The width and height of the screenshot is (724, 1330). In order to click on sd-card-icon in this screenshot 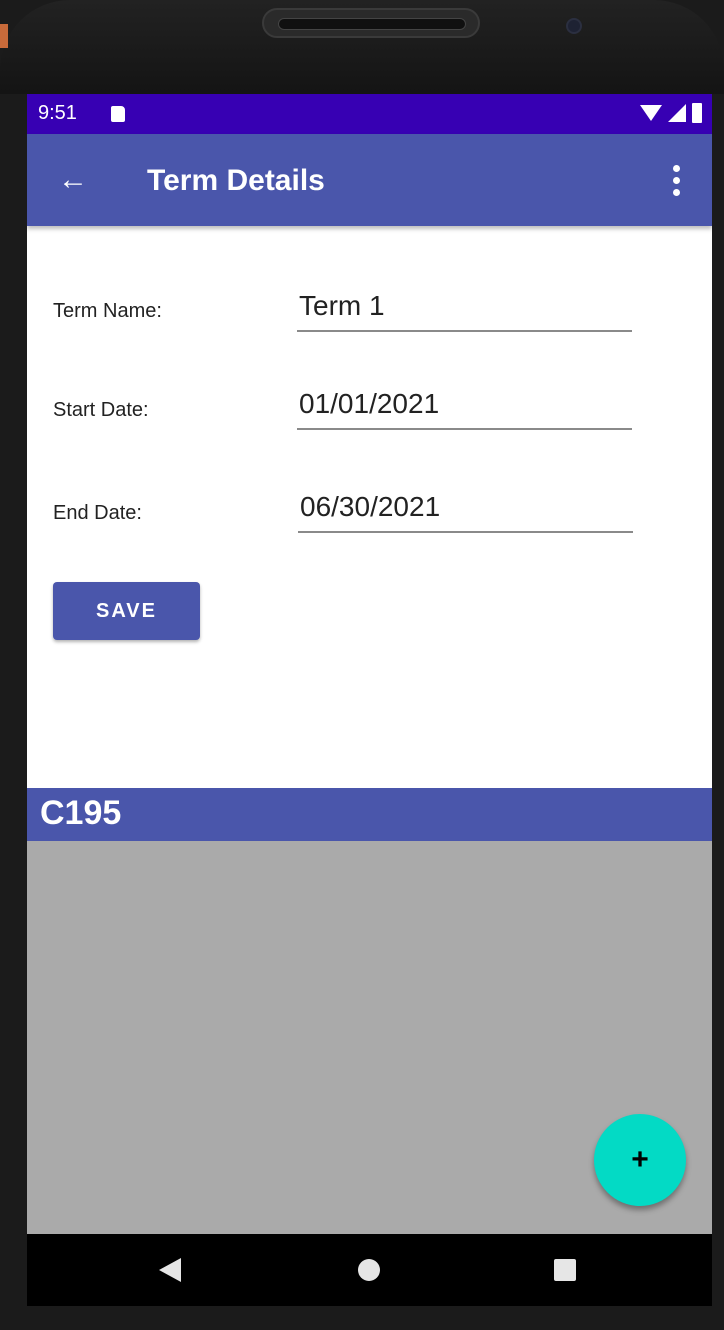, I will do `click(118, 114)`.